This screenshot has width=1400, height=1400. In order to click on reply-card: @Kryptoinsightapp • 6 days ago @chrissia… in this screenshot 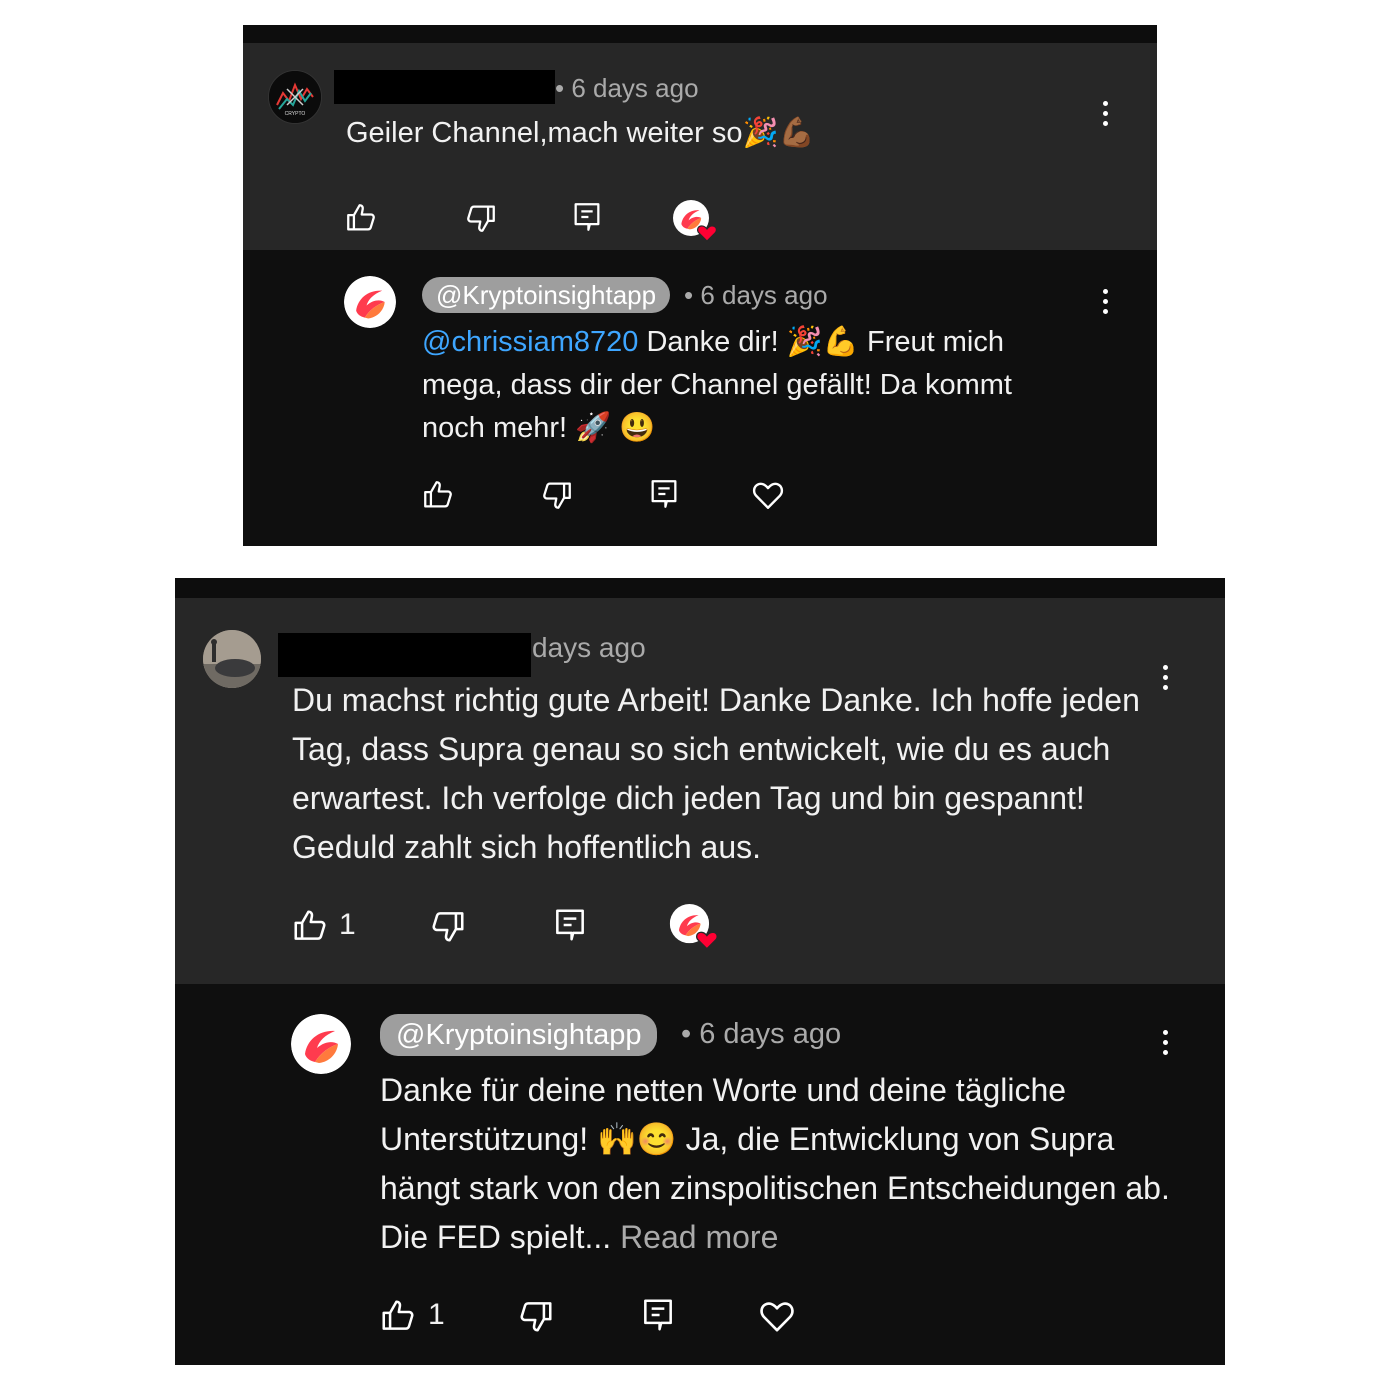, I will do `click(700, 398)`.